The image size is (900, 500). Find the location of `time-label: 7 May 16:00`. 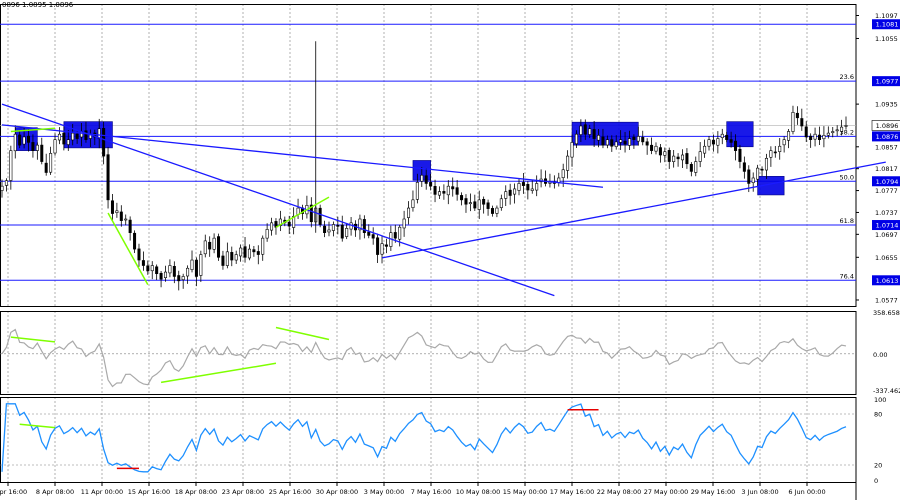

time-label: 7 May 16:00 is located at coordinates (431, 492).